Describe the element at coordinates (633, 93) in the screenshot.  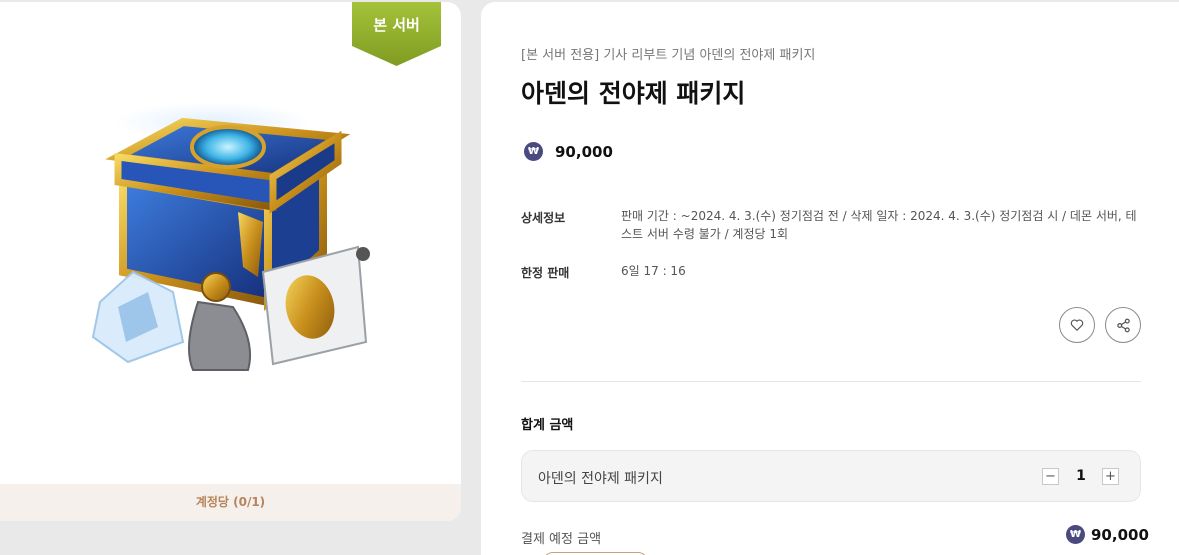
I see `product-title: 아덴의 전야제 패키지` at that location.